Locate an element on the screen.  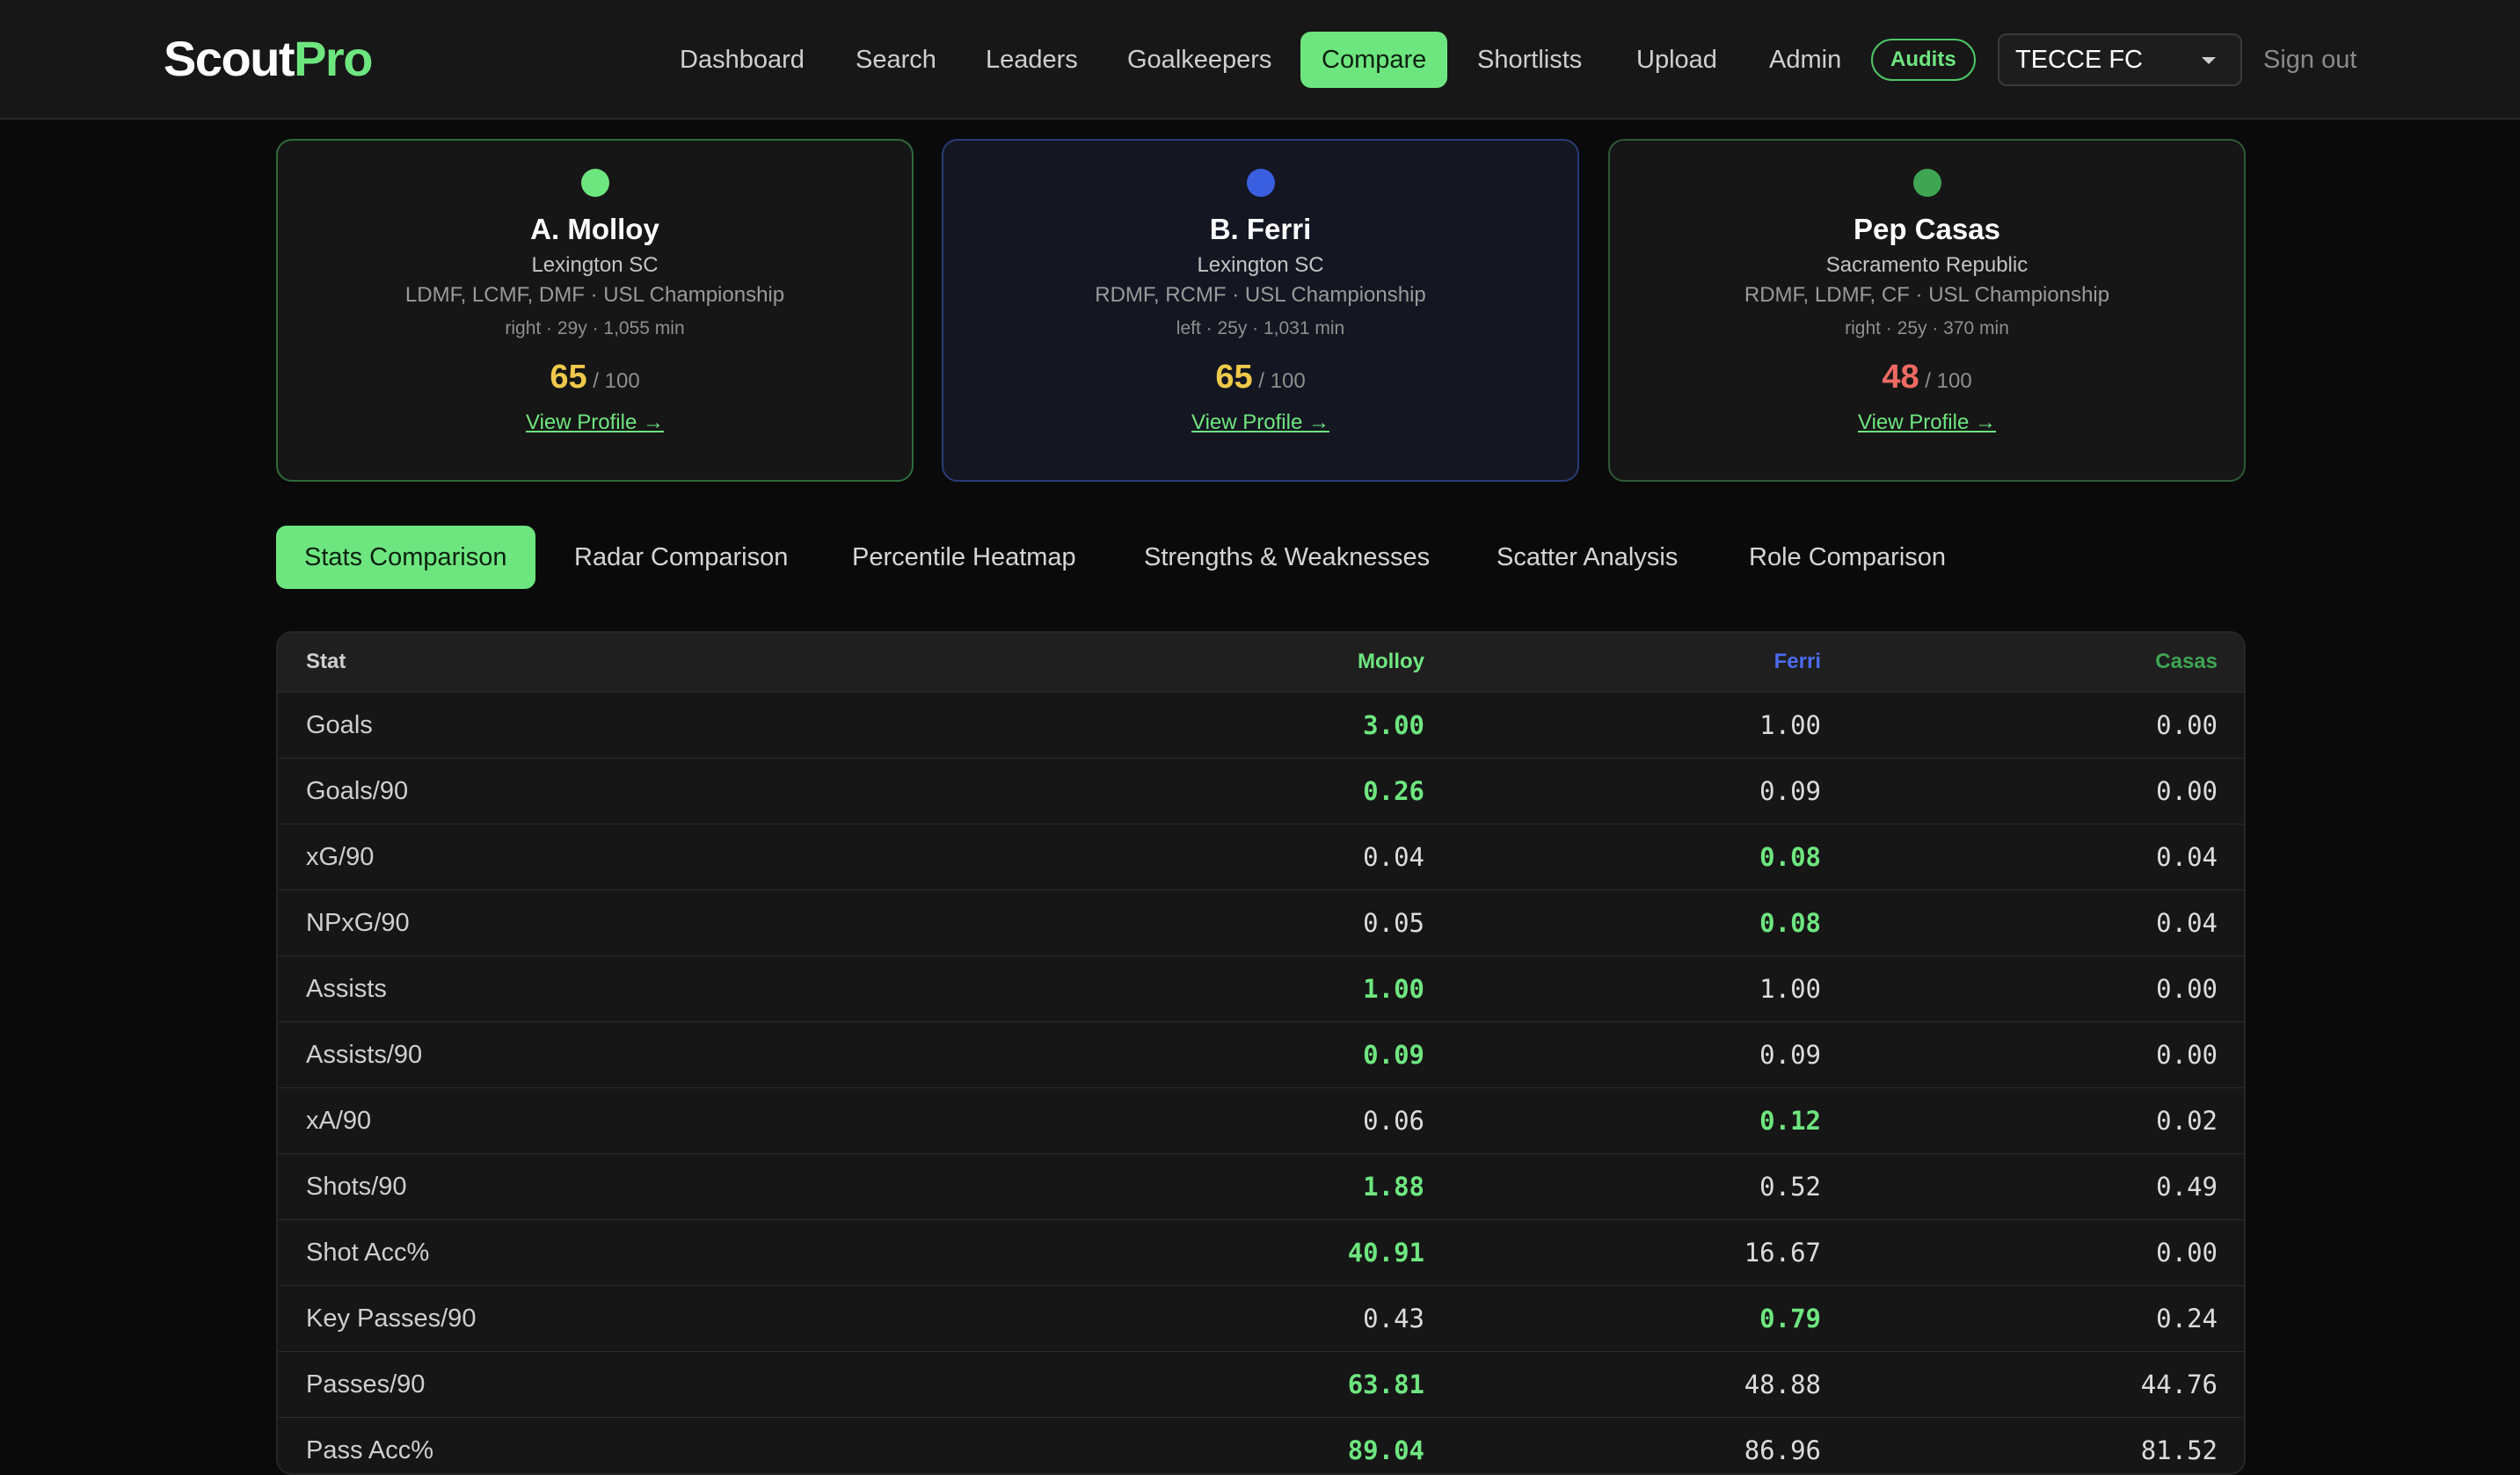
tab-percentile-heatmap: Percentile Heatmap is located at coordinates (964, 557).